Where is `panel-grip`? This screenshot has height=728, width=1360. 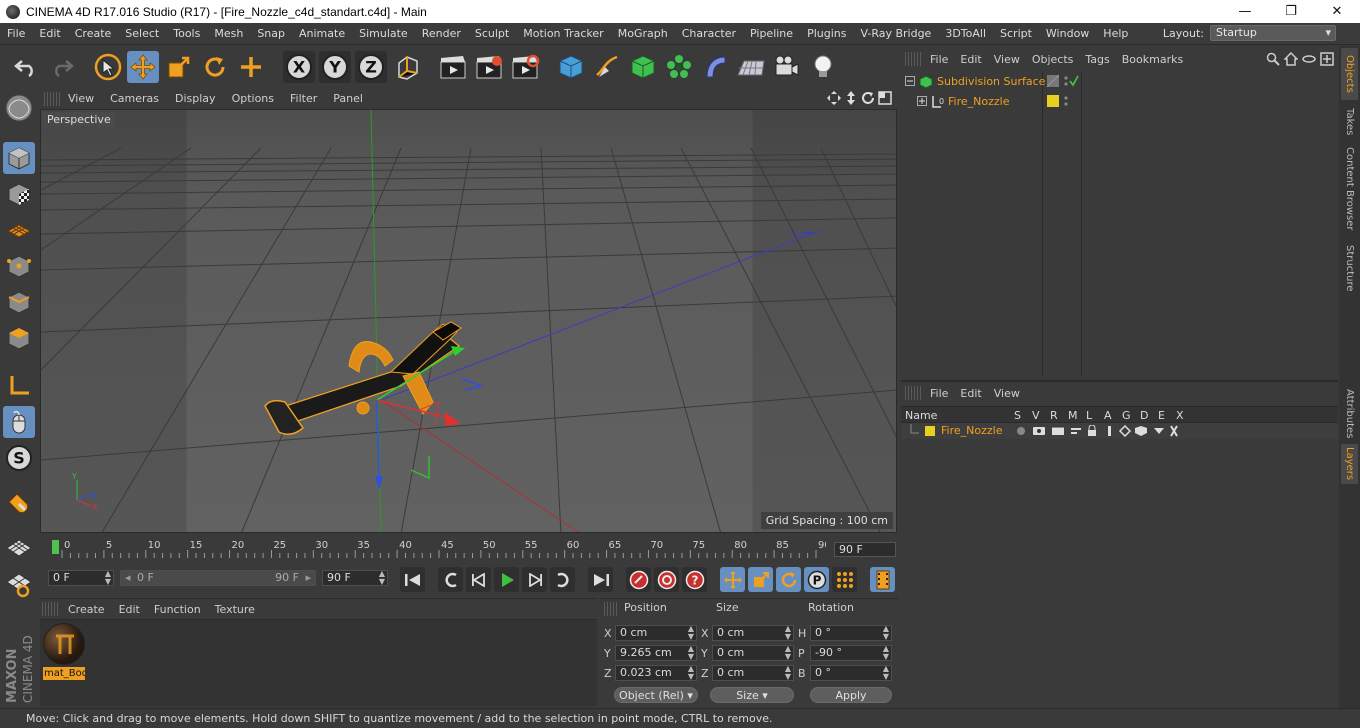
panel-grip is located at coordinates (913, 59).